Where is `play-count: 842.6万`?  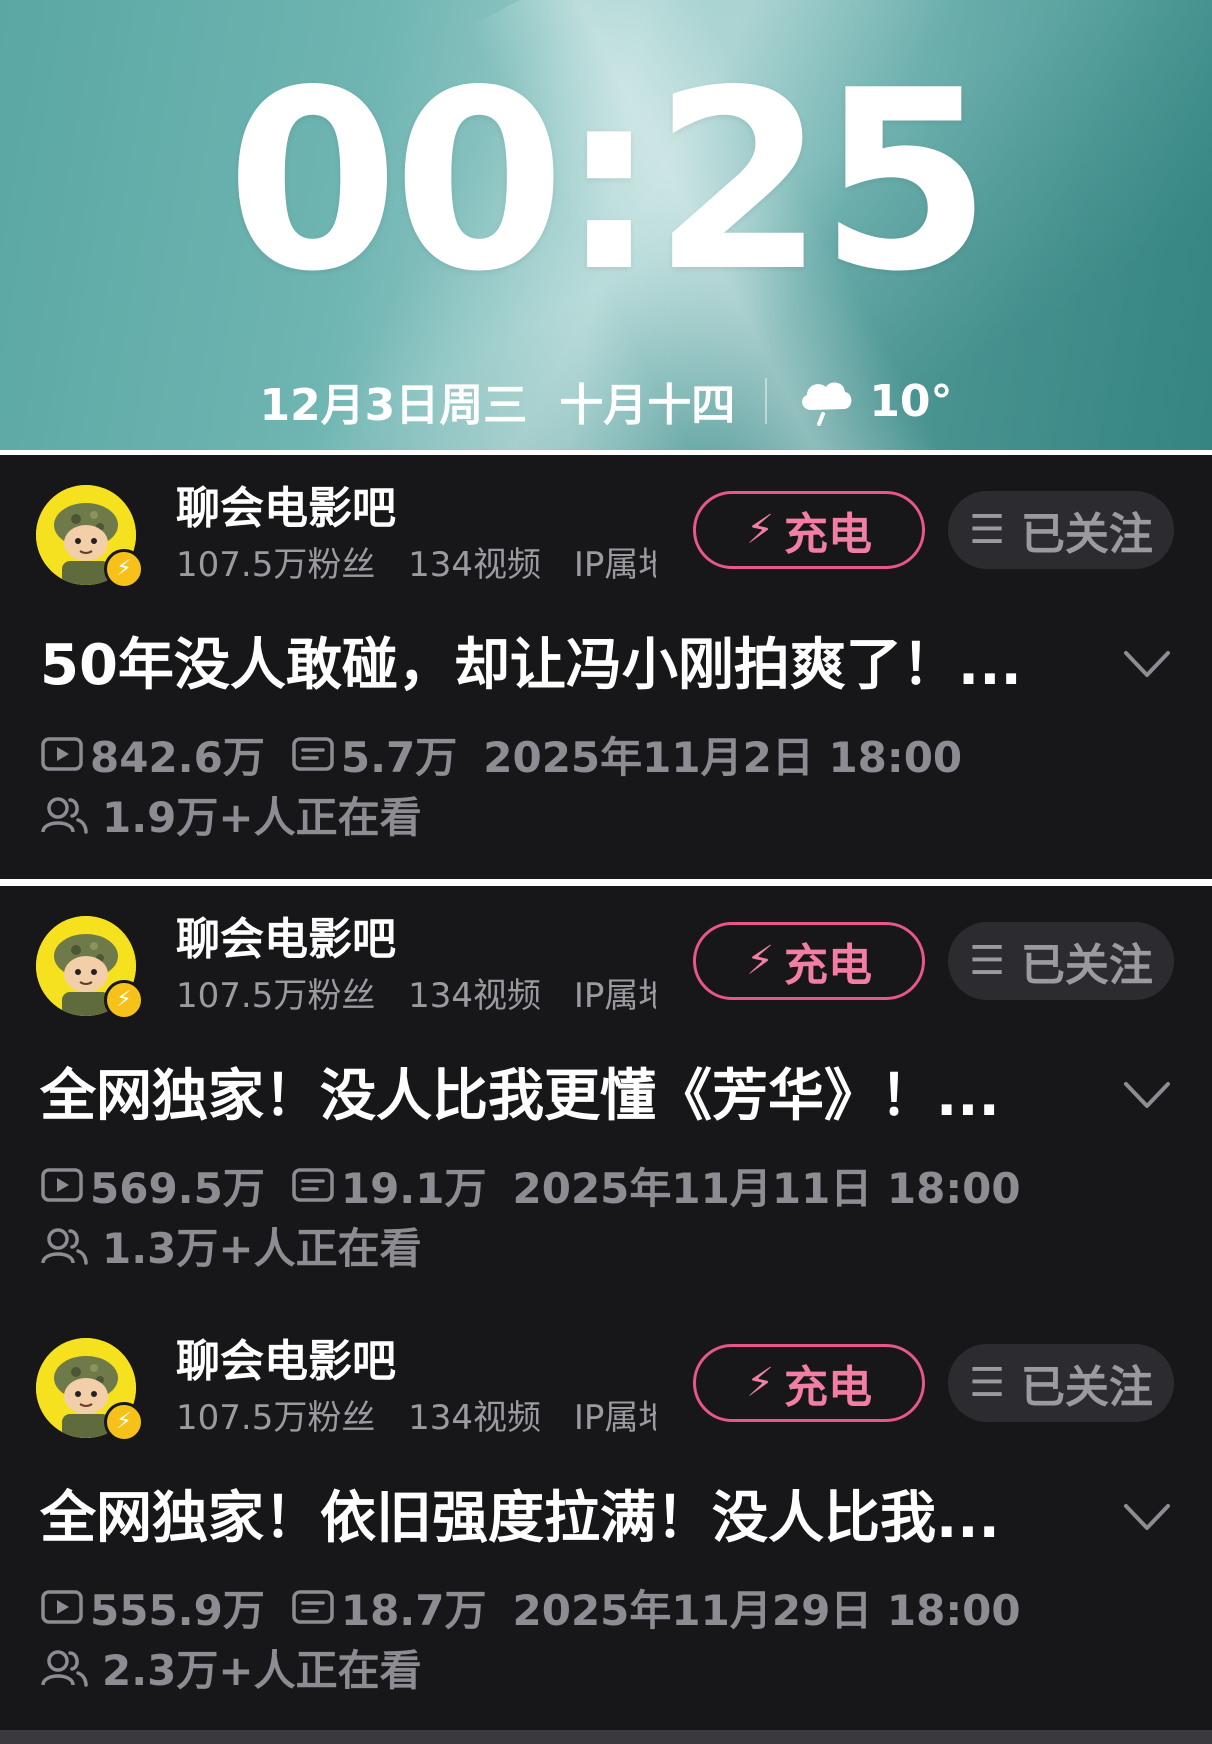
play-count: 842.6万 is located at coordinates (177, 757).